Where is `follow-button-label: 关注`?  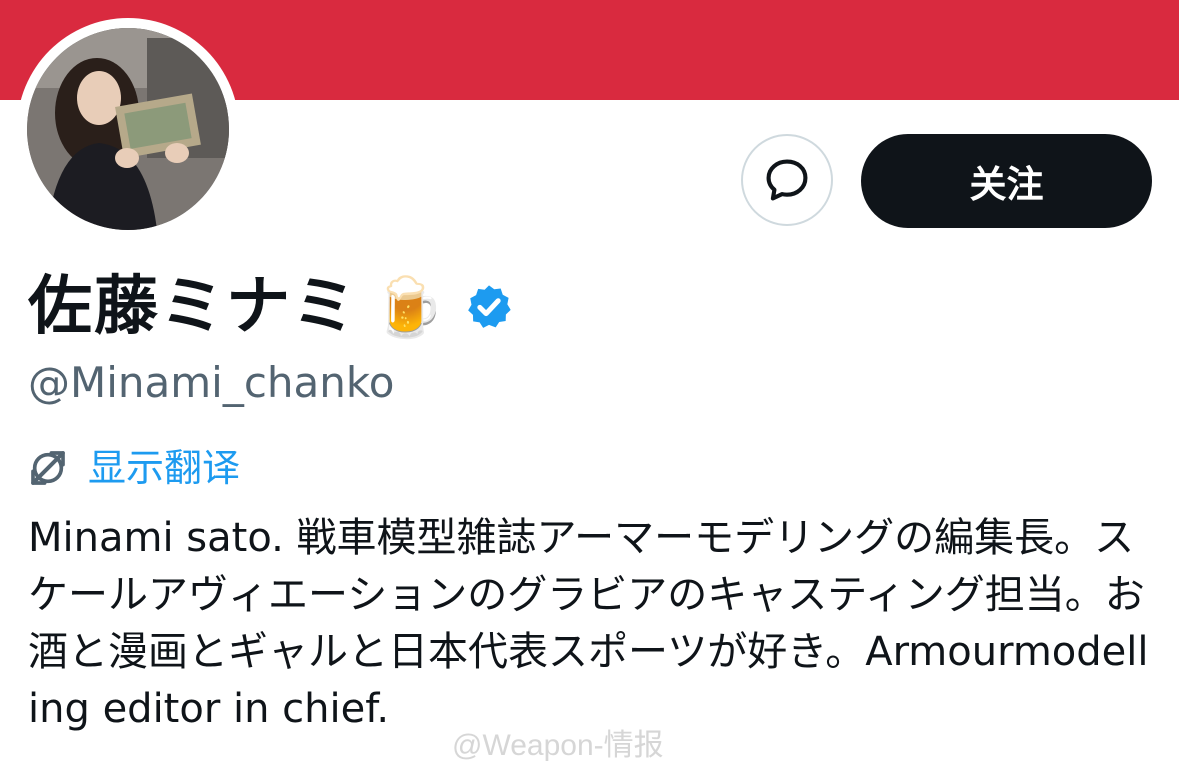 follow-button-label: 关注 is located at coordinates (1006, 184).